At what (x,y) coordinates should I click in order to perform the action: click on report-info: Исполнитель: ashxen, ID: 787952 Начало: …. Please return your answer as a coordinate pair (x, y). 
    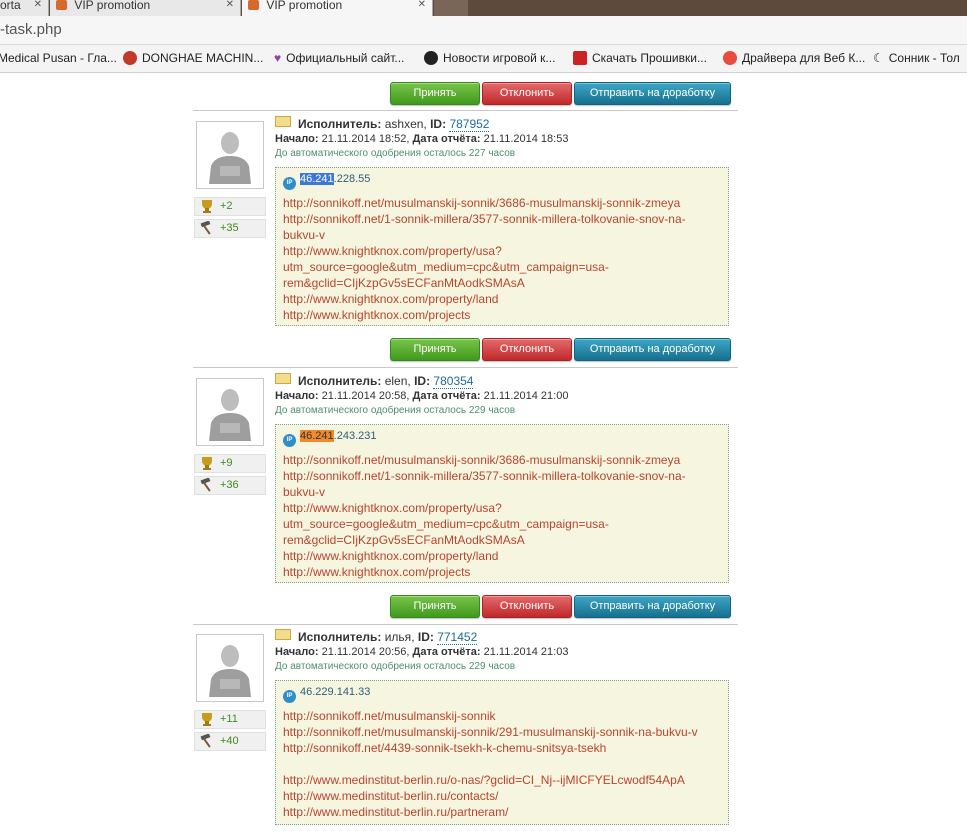
    Looking at the image, I should click on (505, 139).